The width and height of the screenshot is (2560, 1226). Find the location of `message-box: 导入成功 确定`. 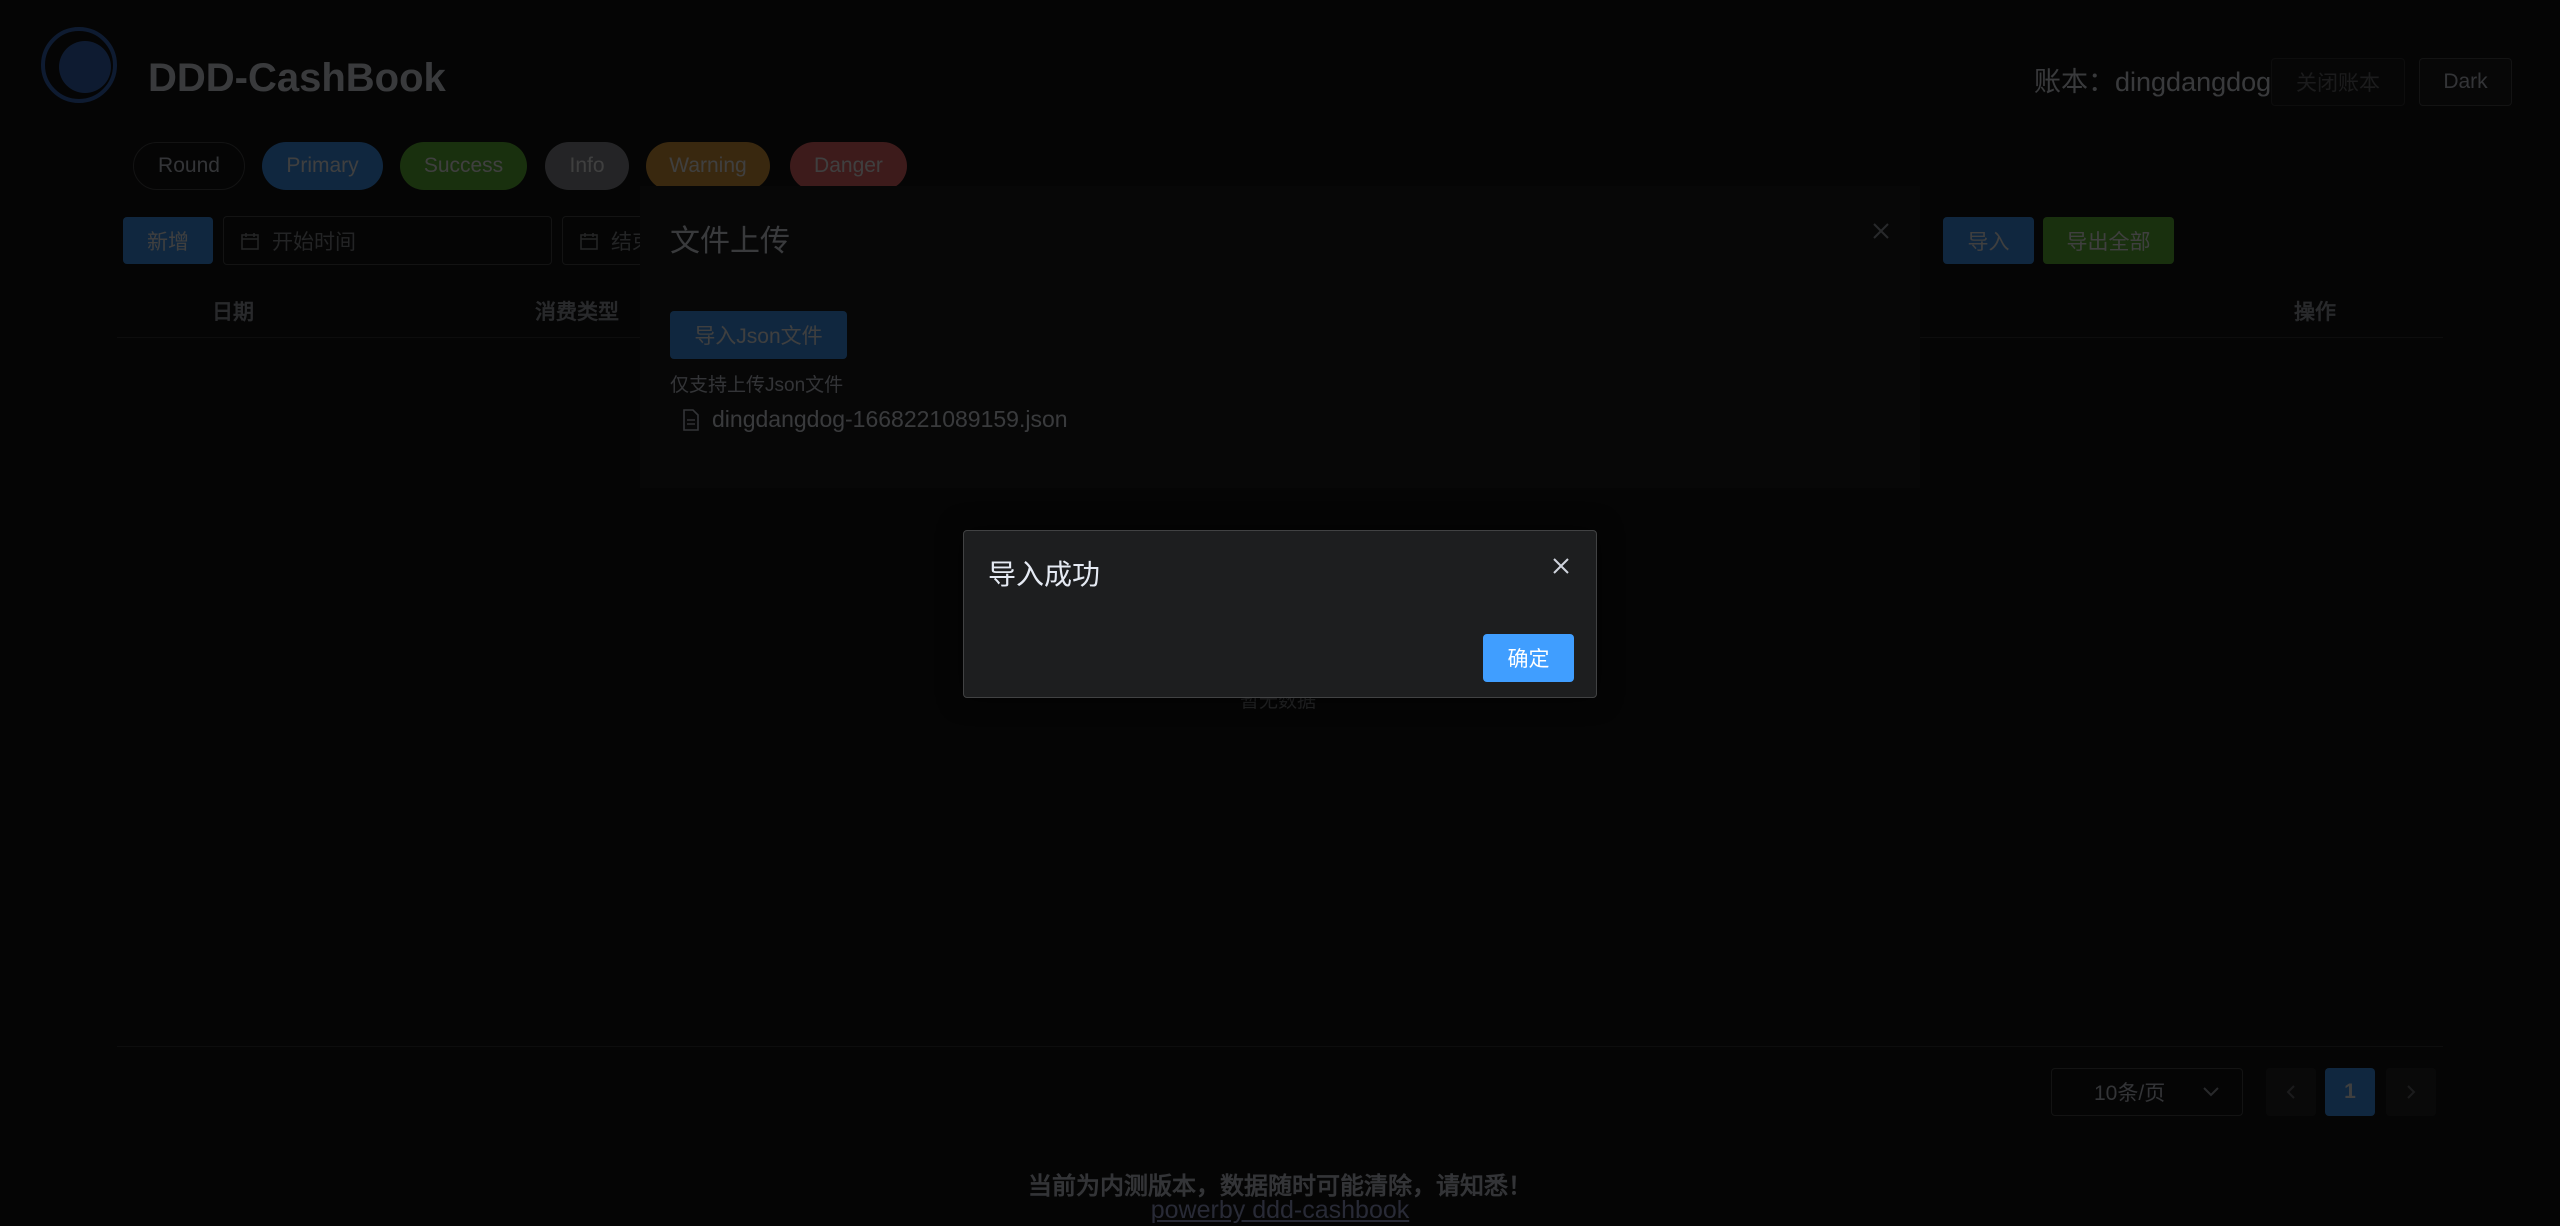

message-box: 导入成功 确定 is located at coordinates (1280, 614).